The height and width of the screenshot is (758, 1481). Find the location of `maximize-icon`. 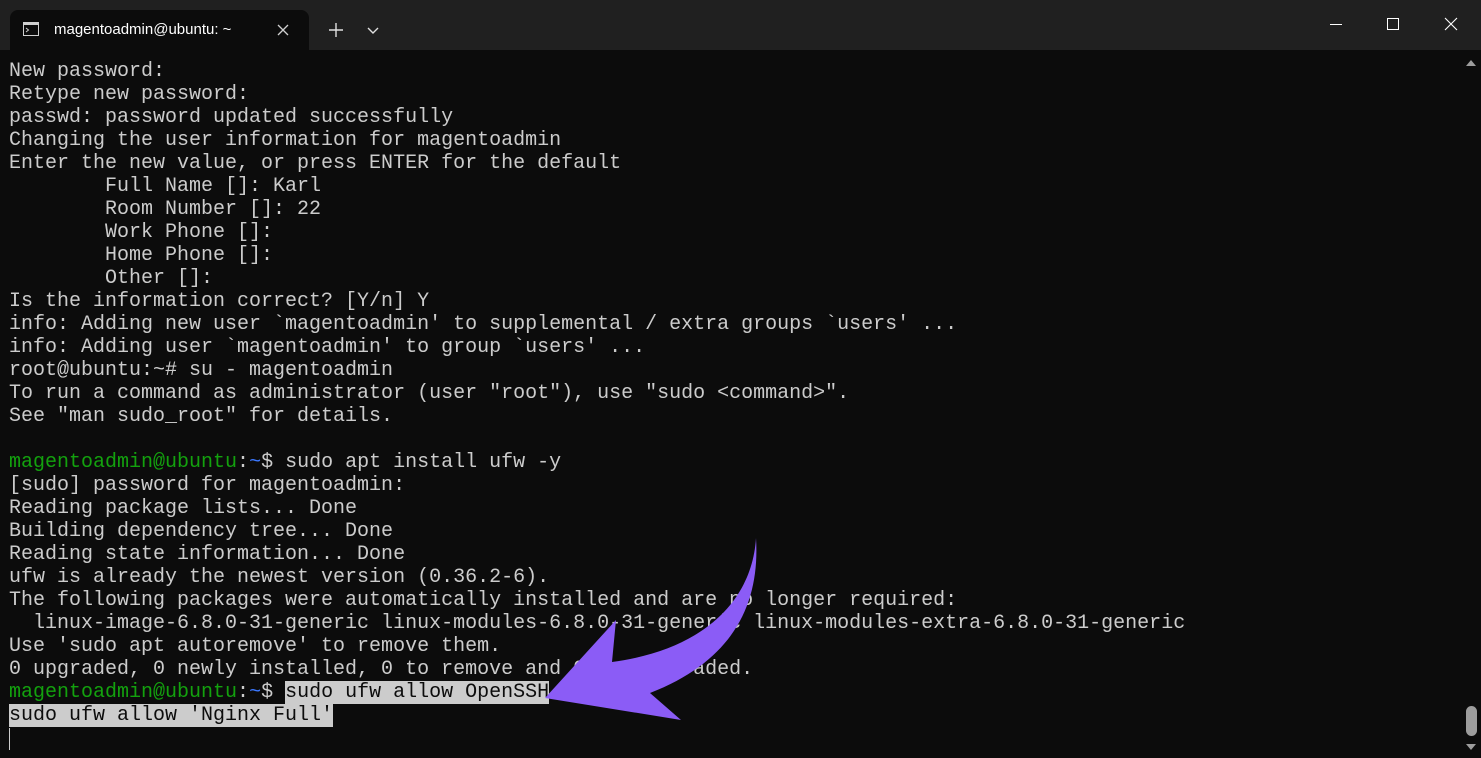

maximize-icon is located at coordinates (1393, 24).